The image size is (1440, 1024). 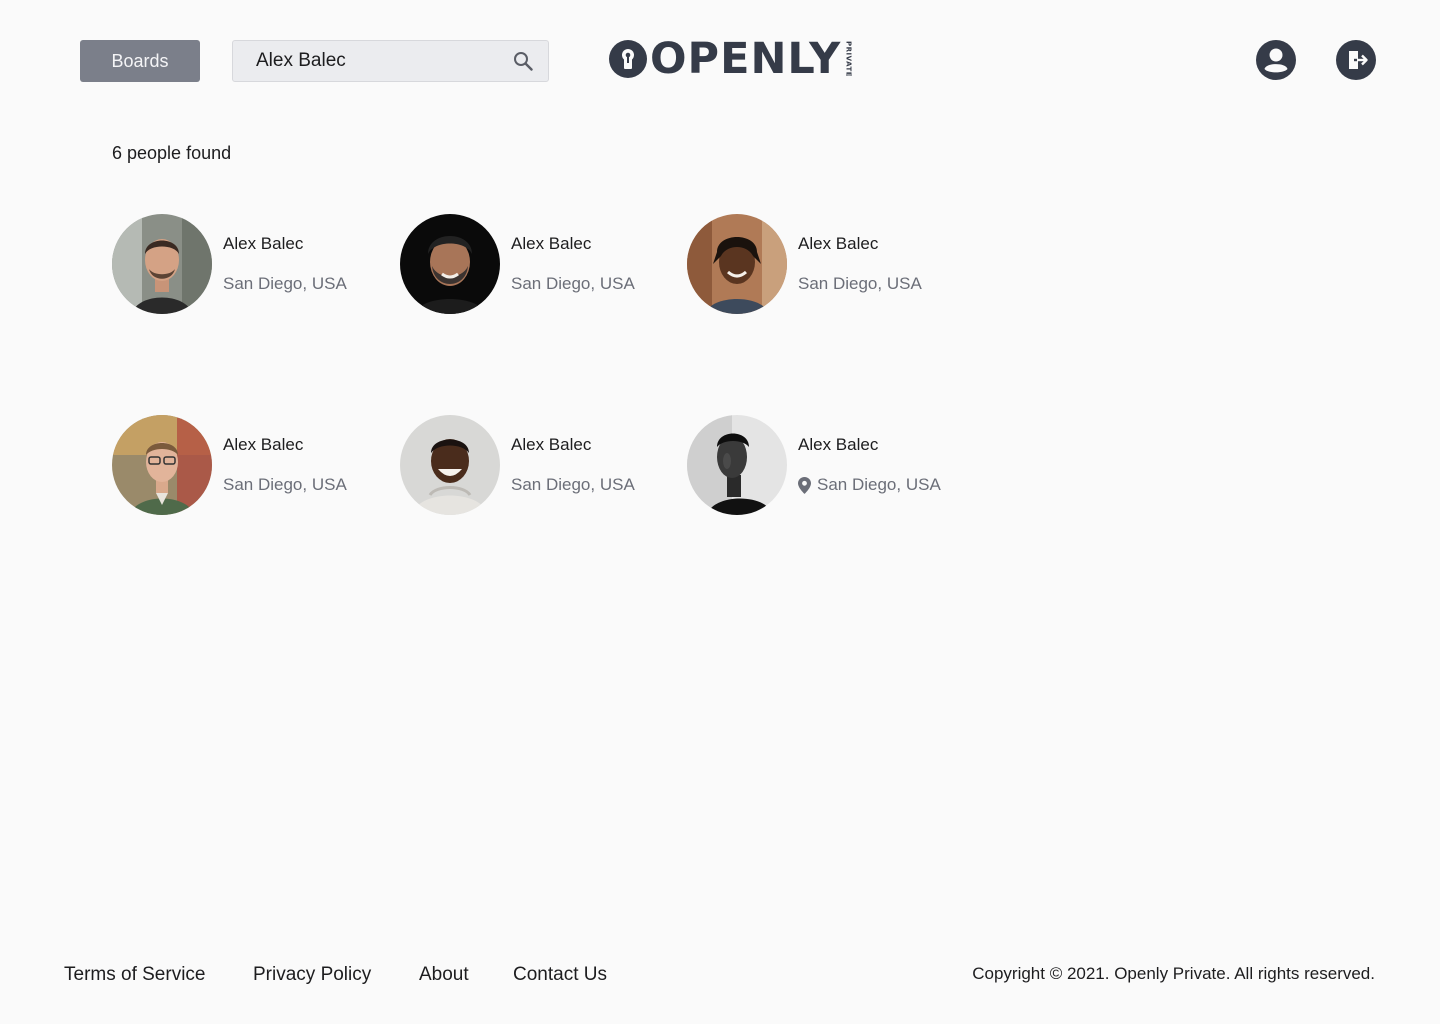 I want to click on logo-subtitle: PRIVATE, so click(x=848, y=59).